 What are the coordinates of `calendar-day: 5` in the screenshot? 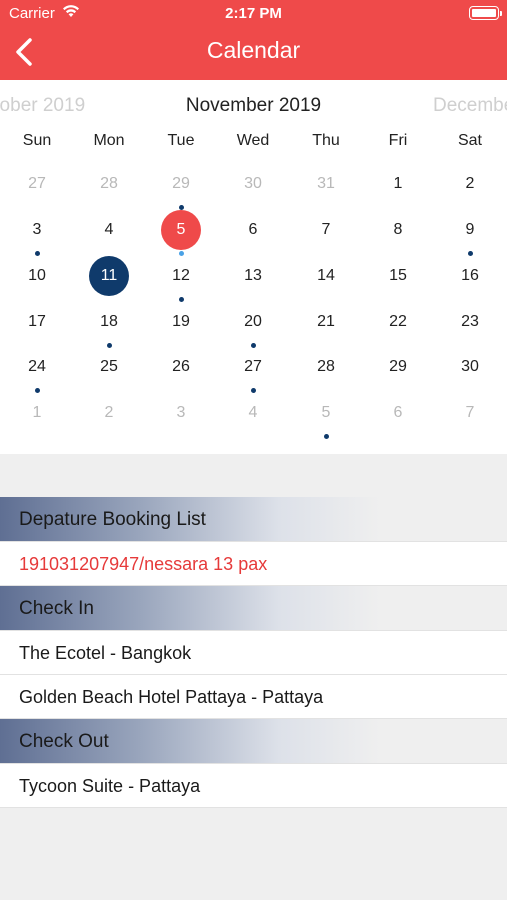 It's located at (326, 416).